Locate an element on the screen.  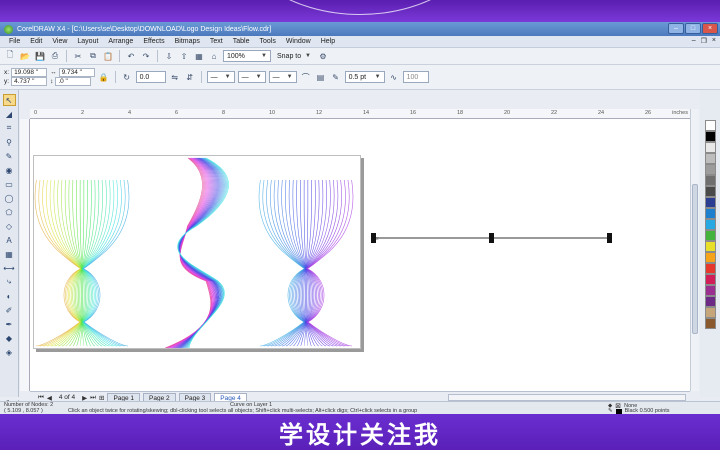
eyedropper-icon: ✐ is located at coordinates (9, 310).